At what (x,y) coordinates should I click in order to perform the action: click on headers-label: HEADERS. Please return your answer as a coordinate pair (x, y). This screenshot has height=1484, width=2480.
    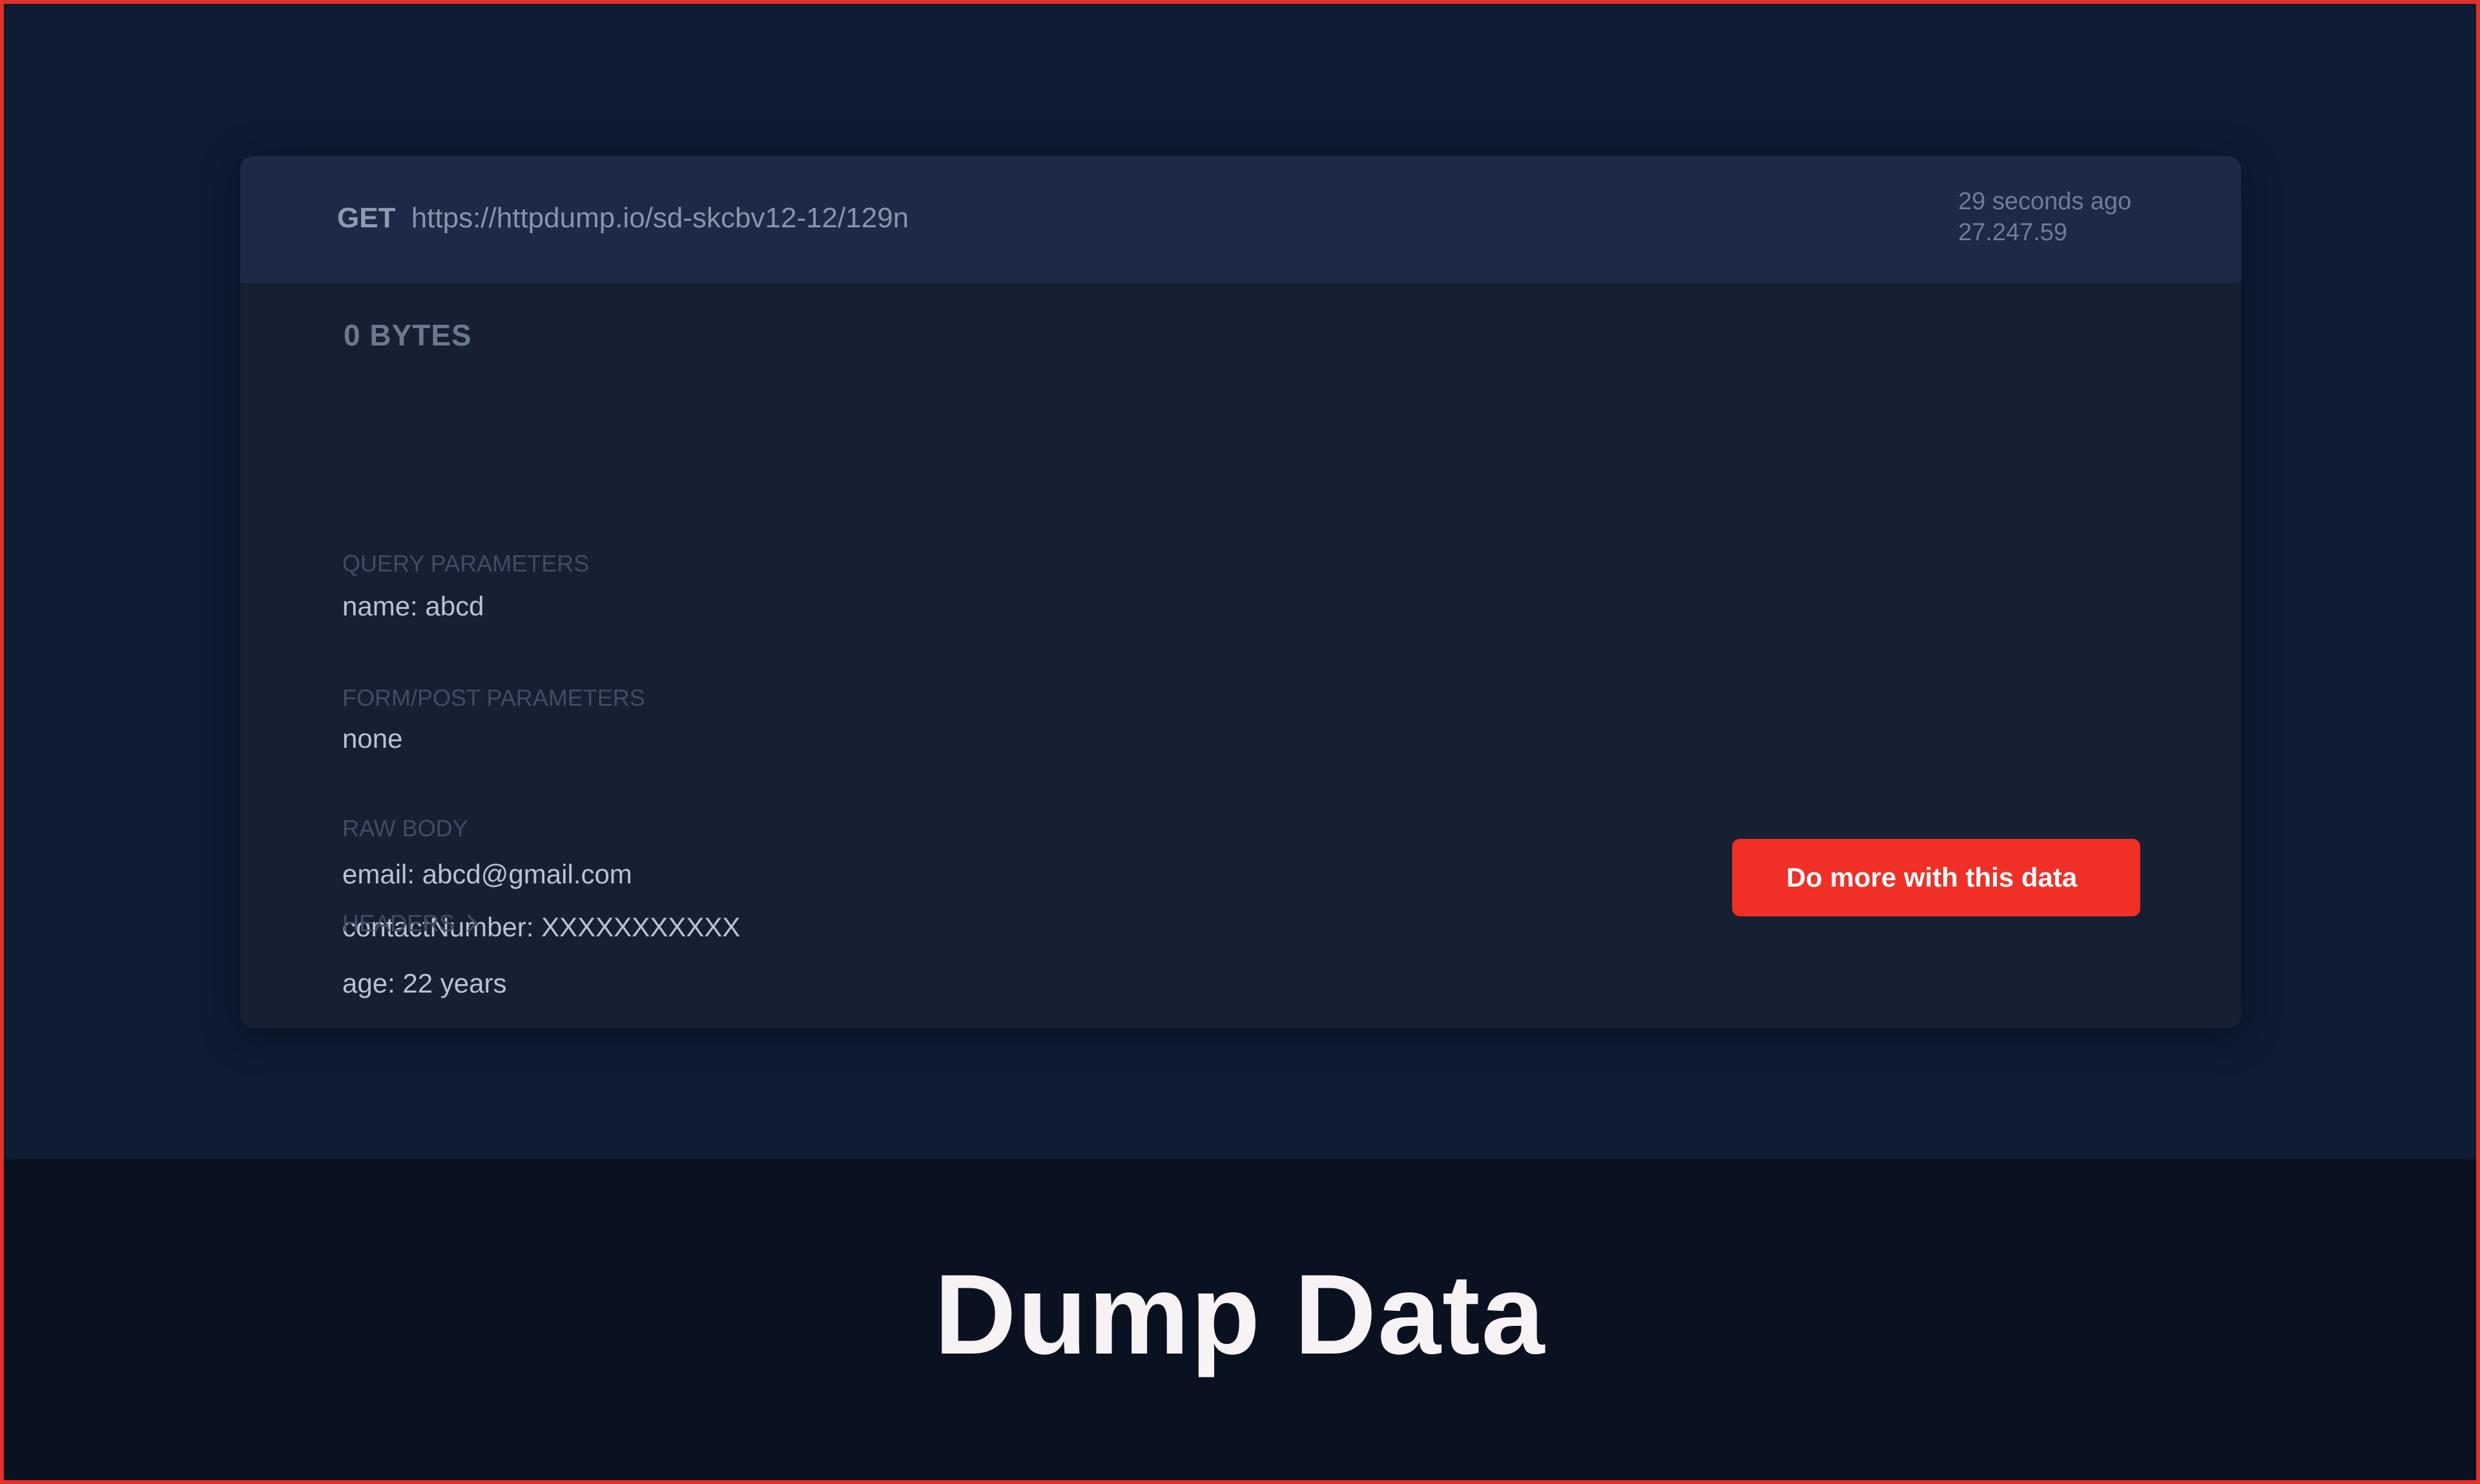
    Looking at the image, I should click on (398, 923).